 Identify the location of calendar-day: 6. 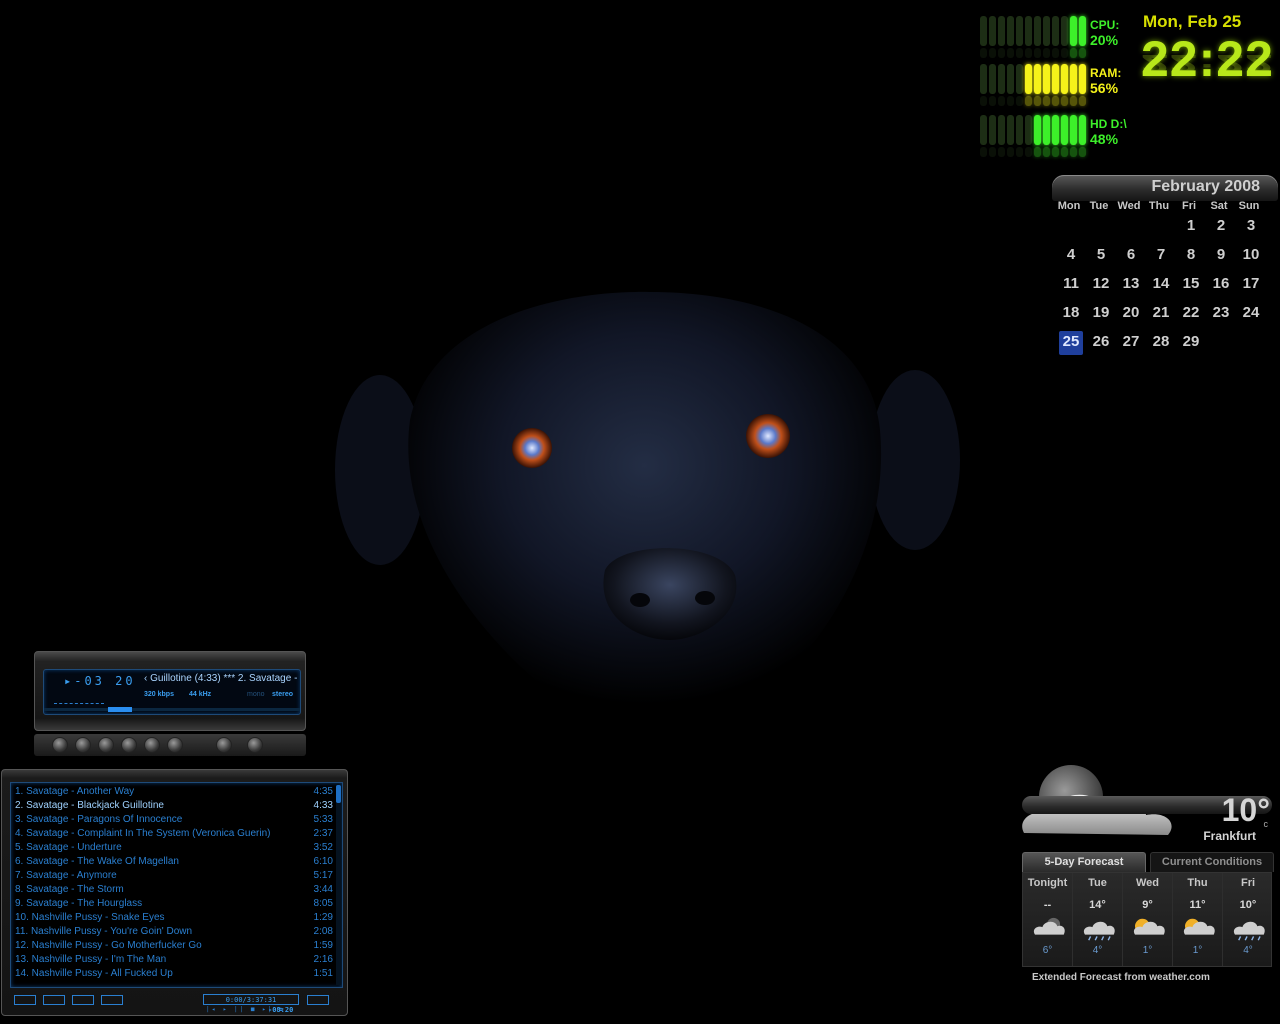
(1131, 258).